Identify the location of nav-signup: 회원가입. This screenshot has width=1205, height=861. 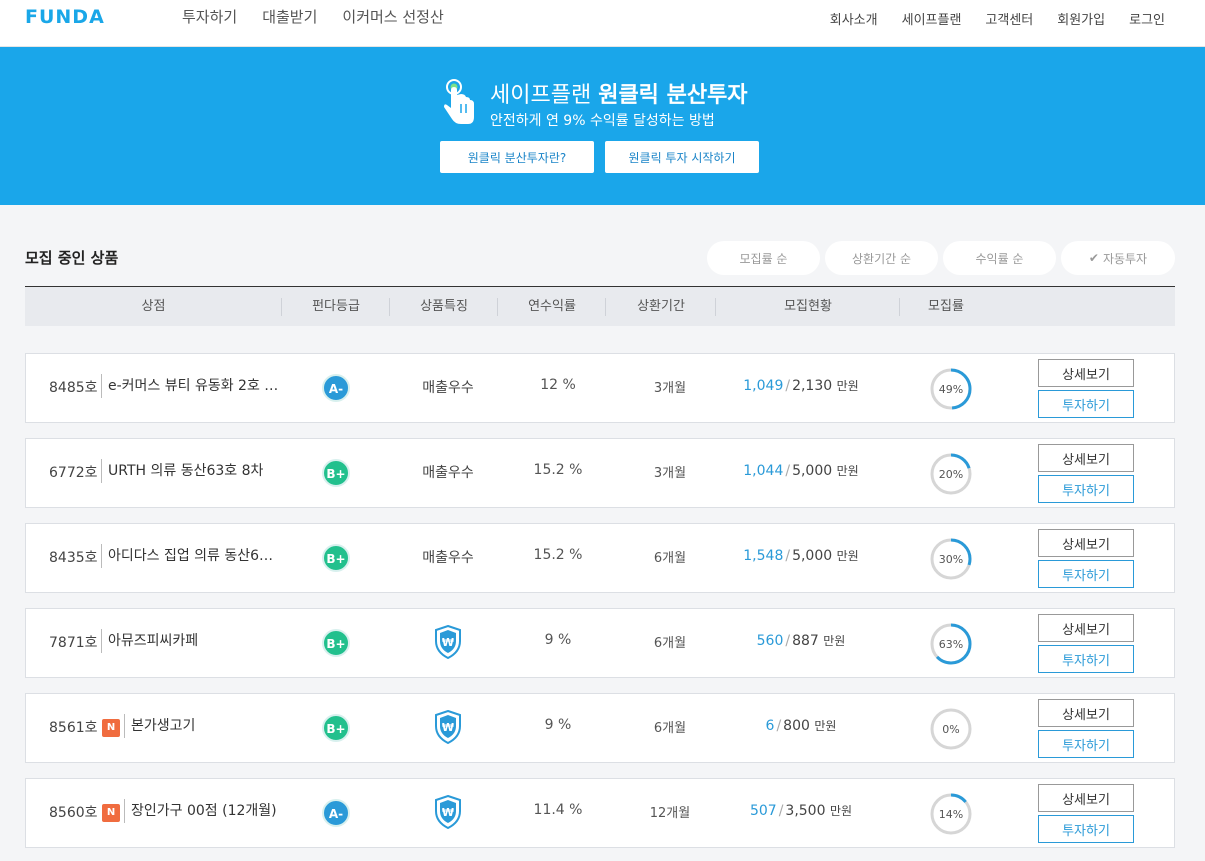
(1081, 18).